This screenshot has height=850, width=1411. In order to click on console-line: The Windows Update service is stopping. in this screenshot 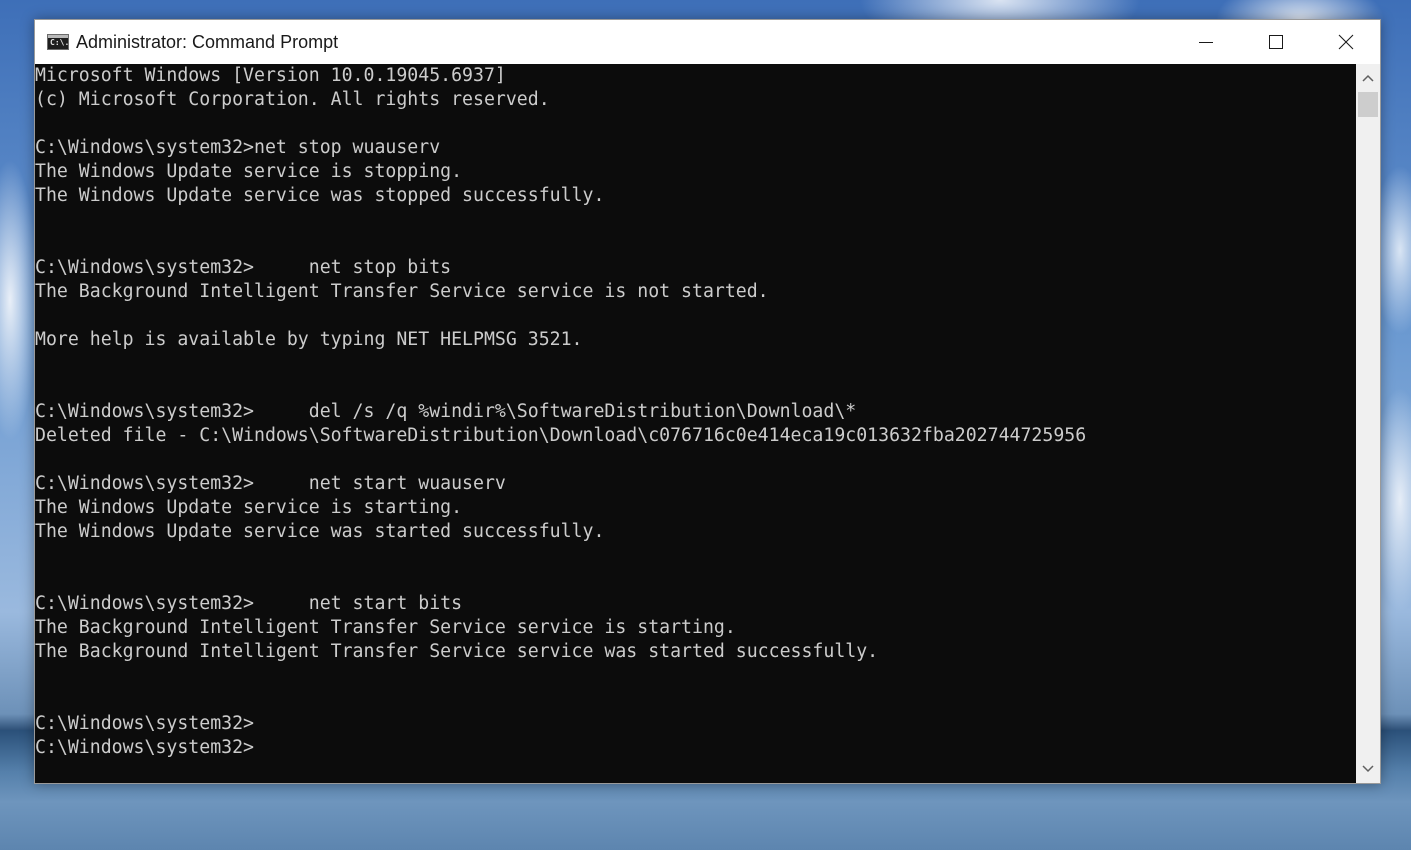, I will do `click(249, 171)`.